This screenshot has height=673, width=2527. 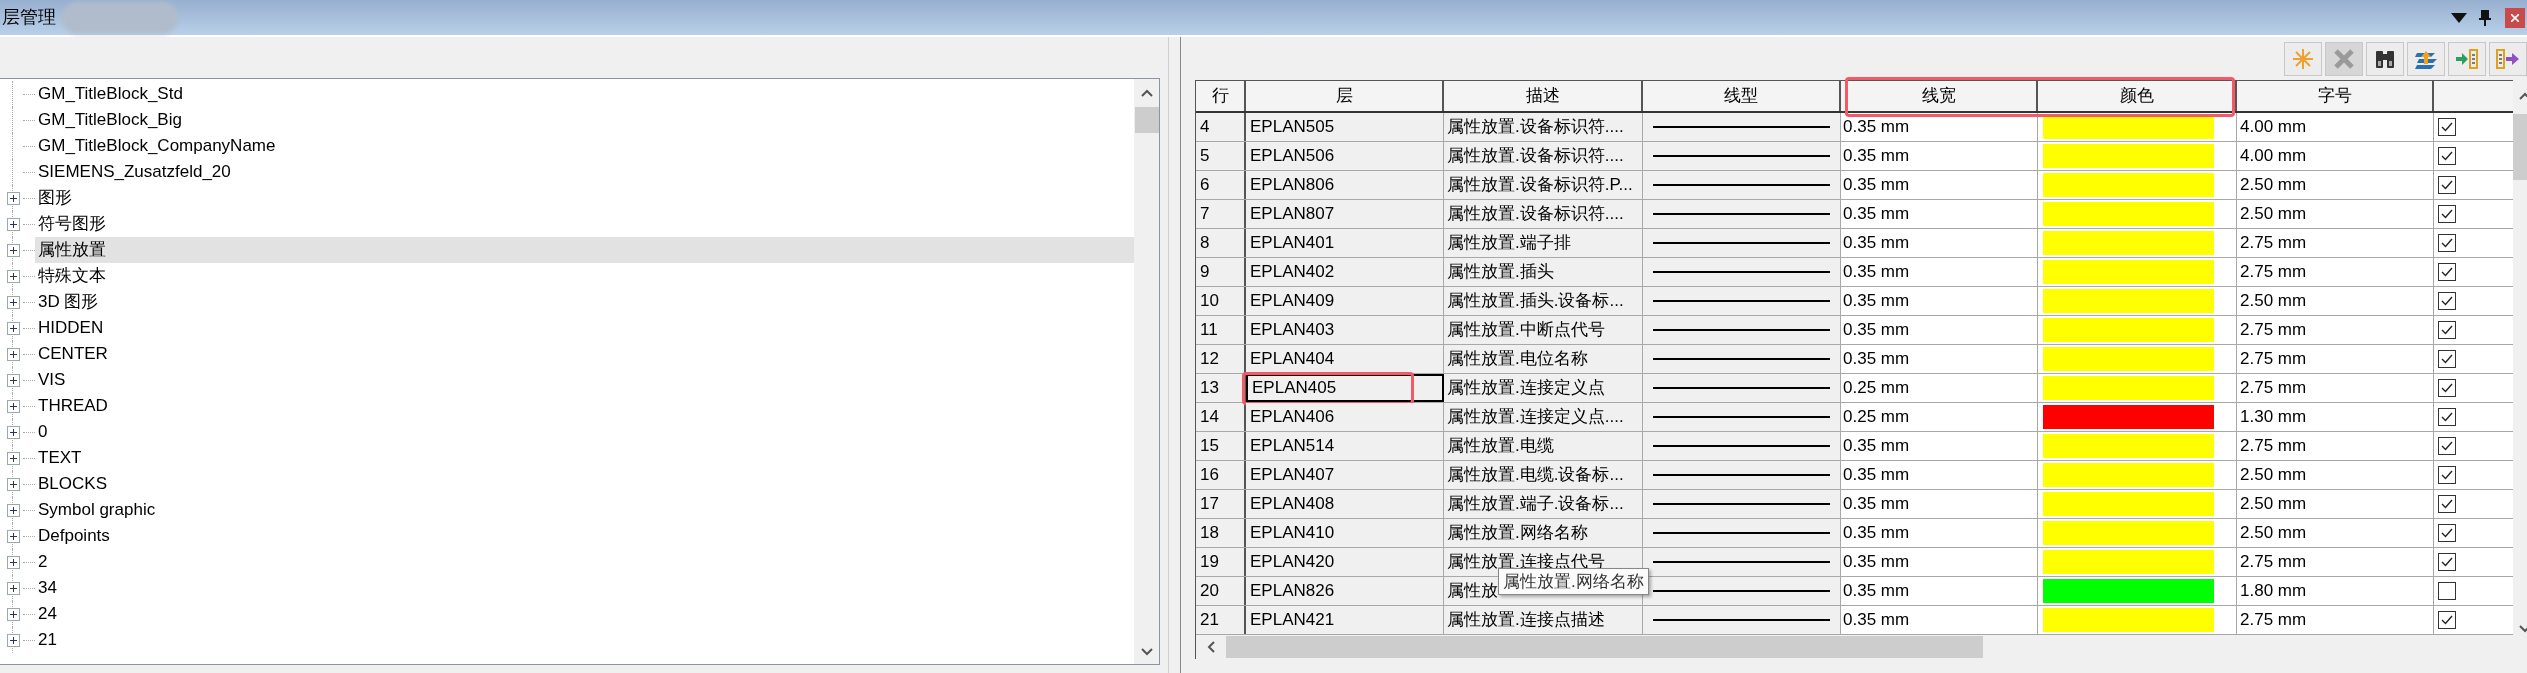 What do you see at coordinates (2335, 96) in the screenshot?
I see `column-header: 字号` at bounding box center [2335, 96].